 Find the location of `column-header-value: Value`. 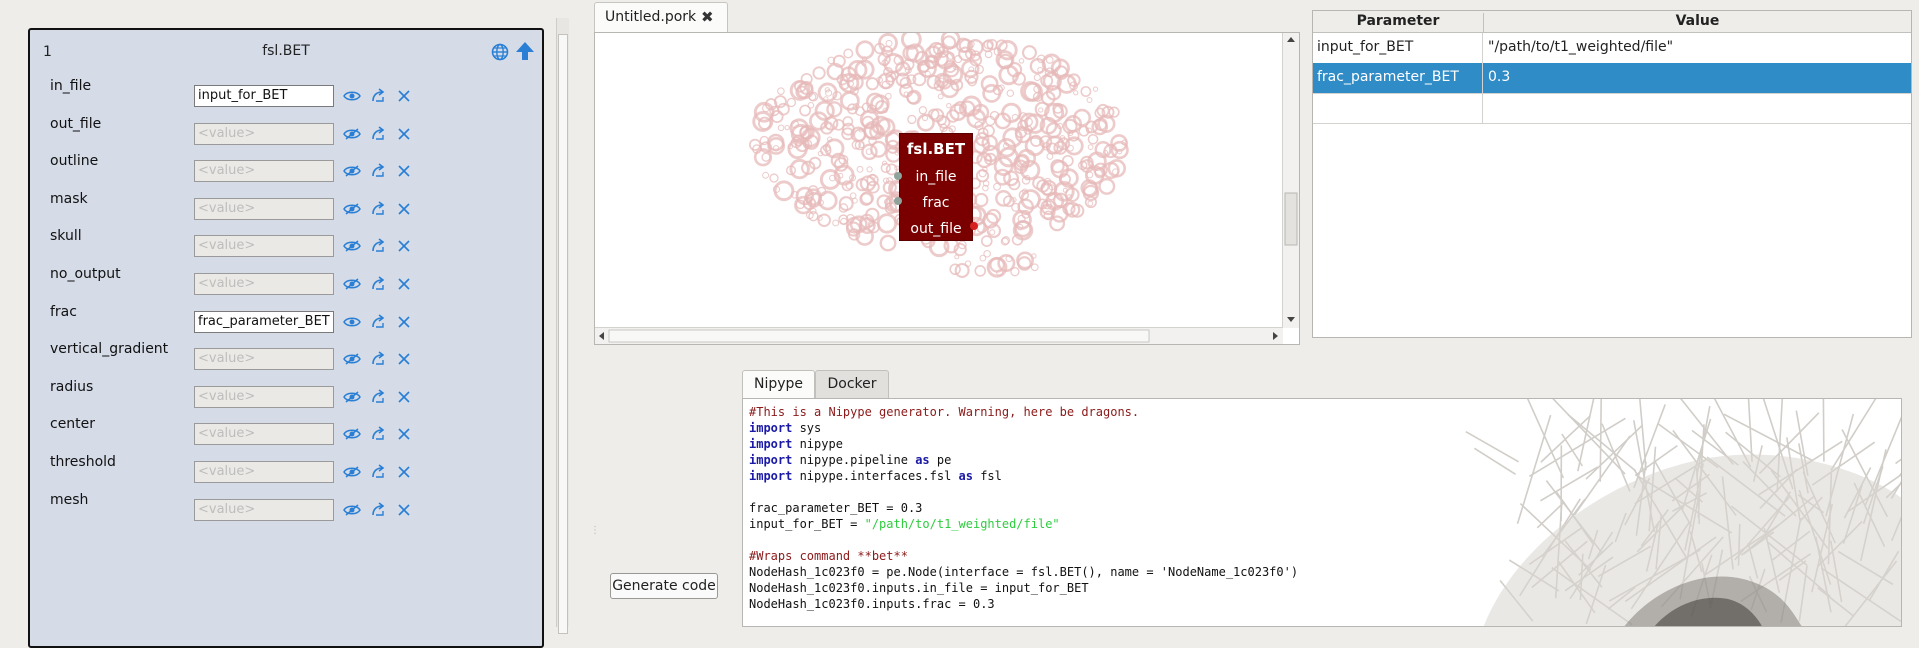

column-header-value: Value is located at coordinates (1697, 21).